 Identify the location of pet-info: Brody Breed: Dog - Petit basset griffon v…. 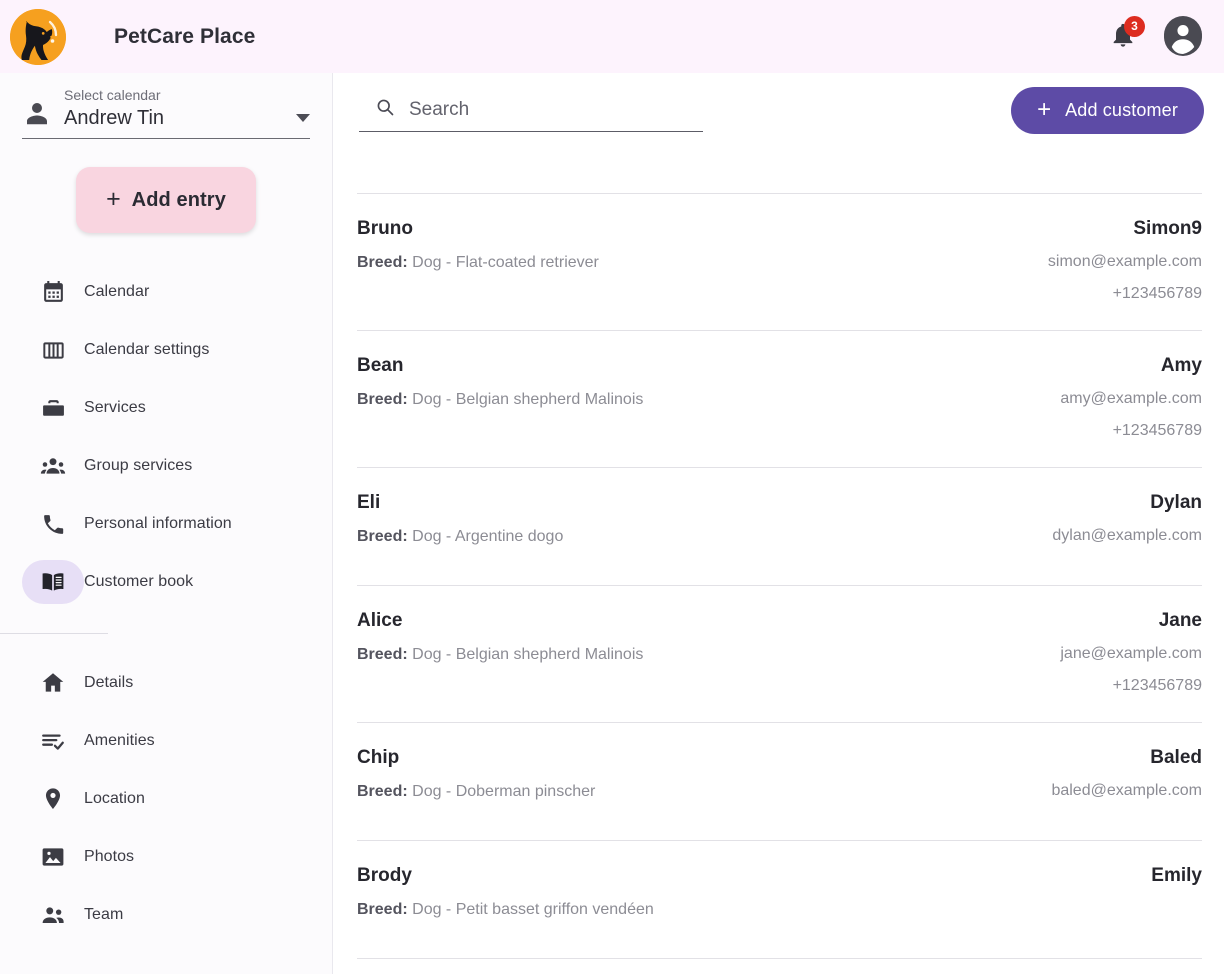
(505, 892).